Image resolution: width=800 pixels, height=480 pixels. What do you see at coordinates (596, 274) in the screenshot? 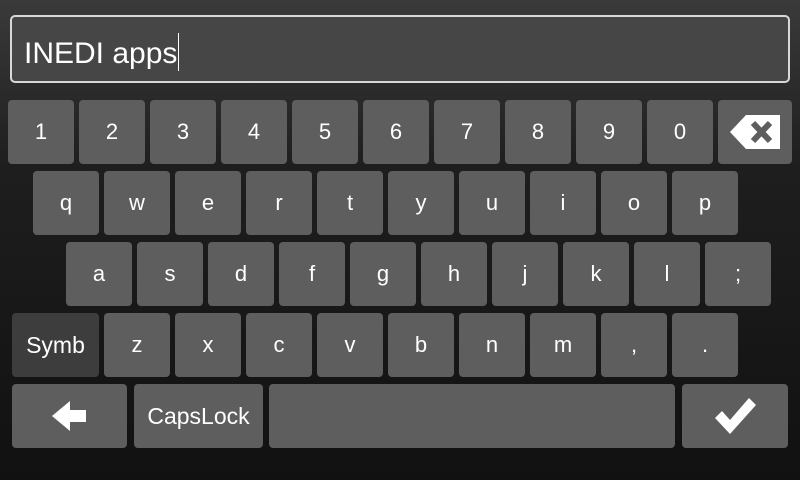
I see `key-k: k` at bounding box center [596, 274].